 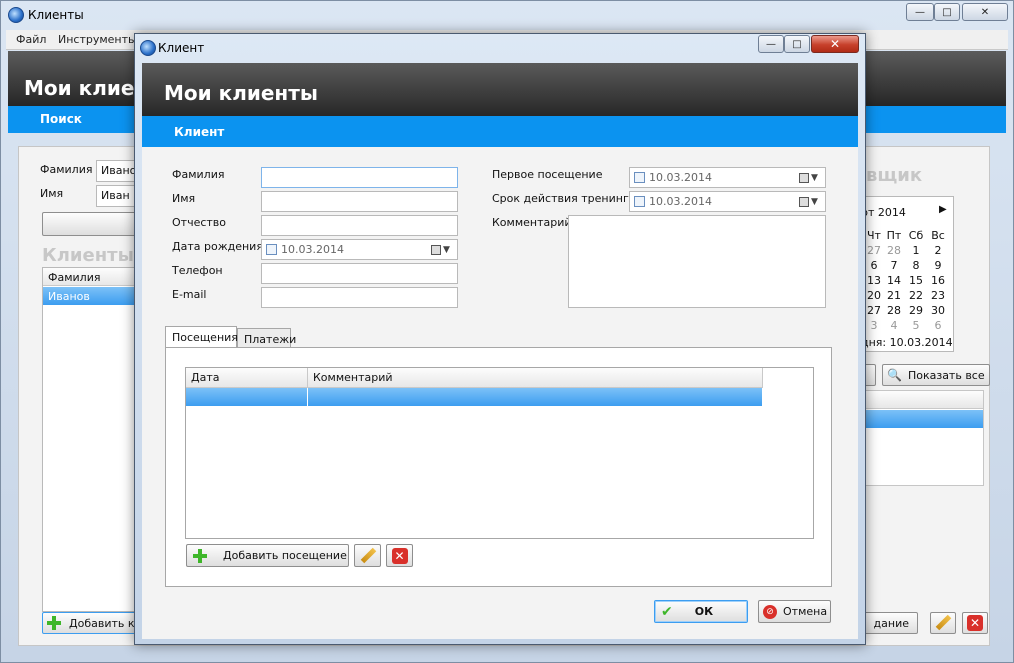 I want to click on calendar-today: дня: 10.03.2014, so click(x=907, y=342).